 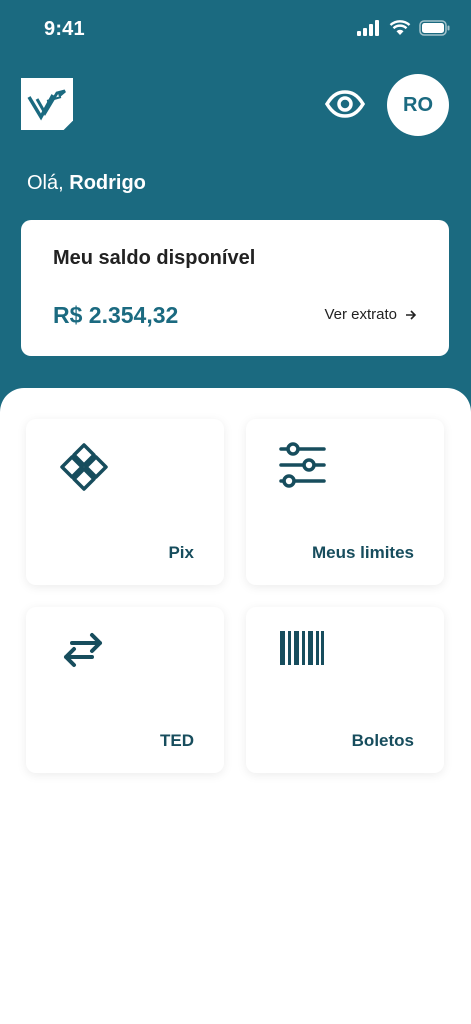 What do you see at coordinates (64, 29) in the screenshot?
I see `status-time: 9:41` at bounding box center [64, 29].